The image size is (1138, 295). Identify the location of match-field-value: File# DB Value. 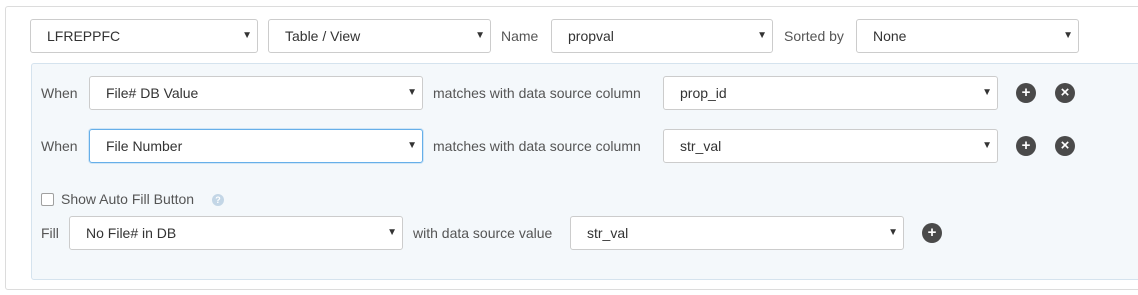
(152, 93).